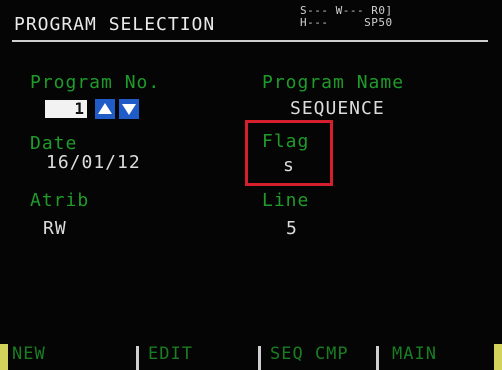  I want to click on softkey-main: MAIN, so click(414, 357).